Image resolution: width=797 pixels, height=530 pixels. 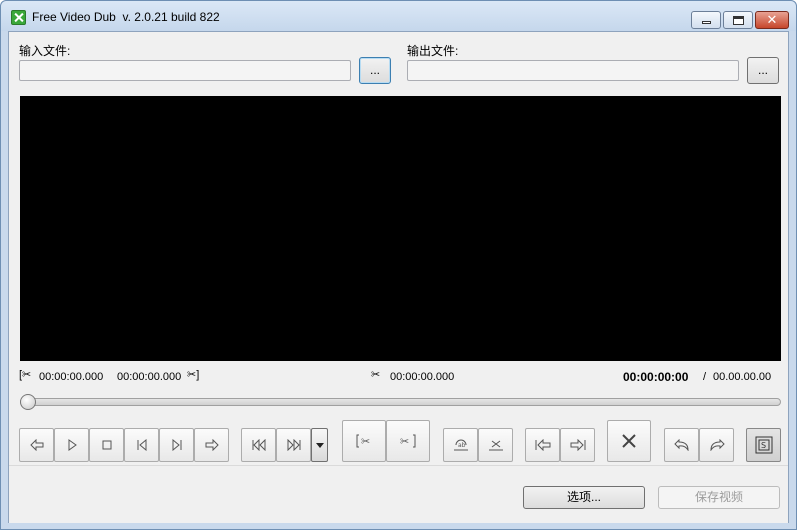 What do you see at coordinates (376, 375) in the screenshot?
I see `cursor-marker-icon: ✂` at bounding box center [376, 375].